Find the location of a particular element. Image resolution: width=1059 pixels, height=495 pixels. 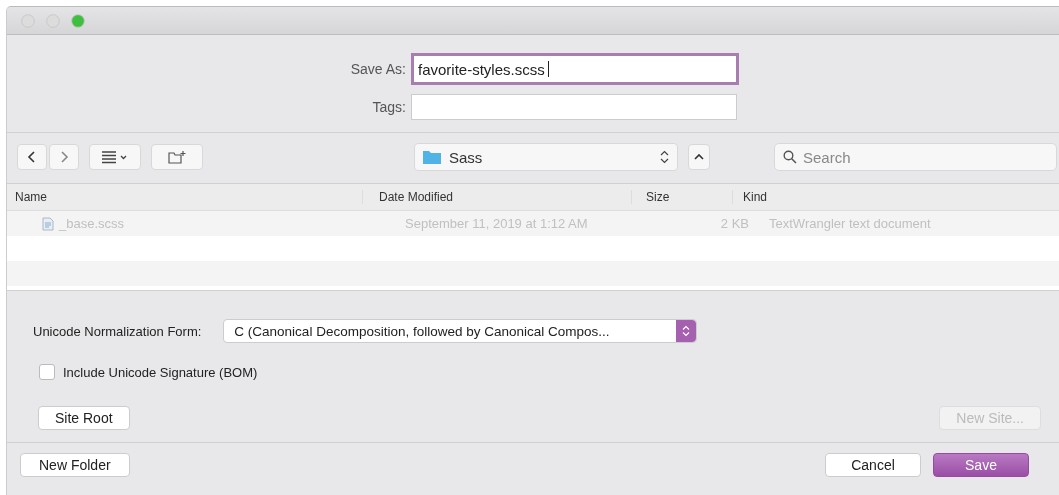

tags-field is located at coordinates (574, 107).